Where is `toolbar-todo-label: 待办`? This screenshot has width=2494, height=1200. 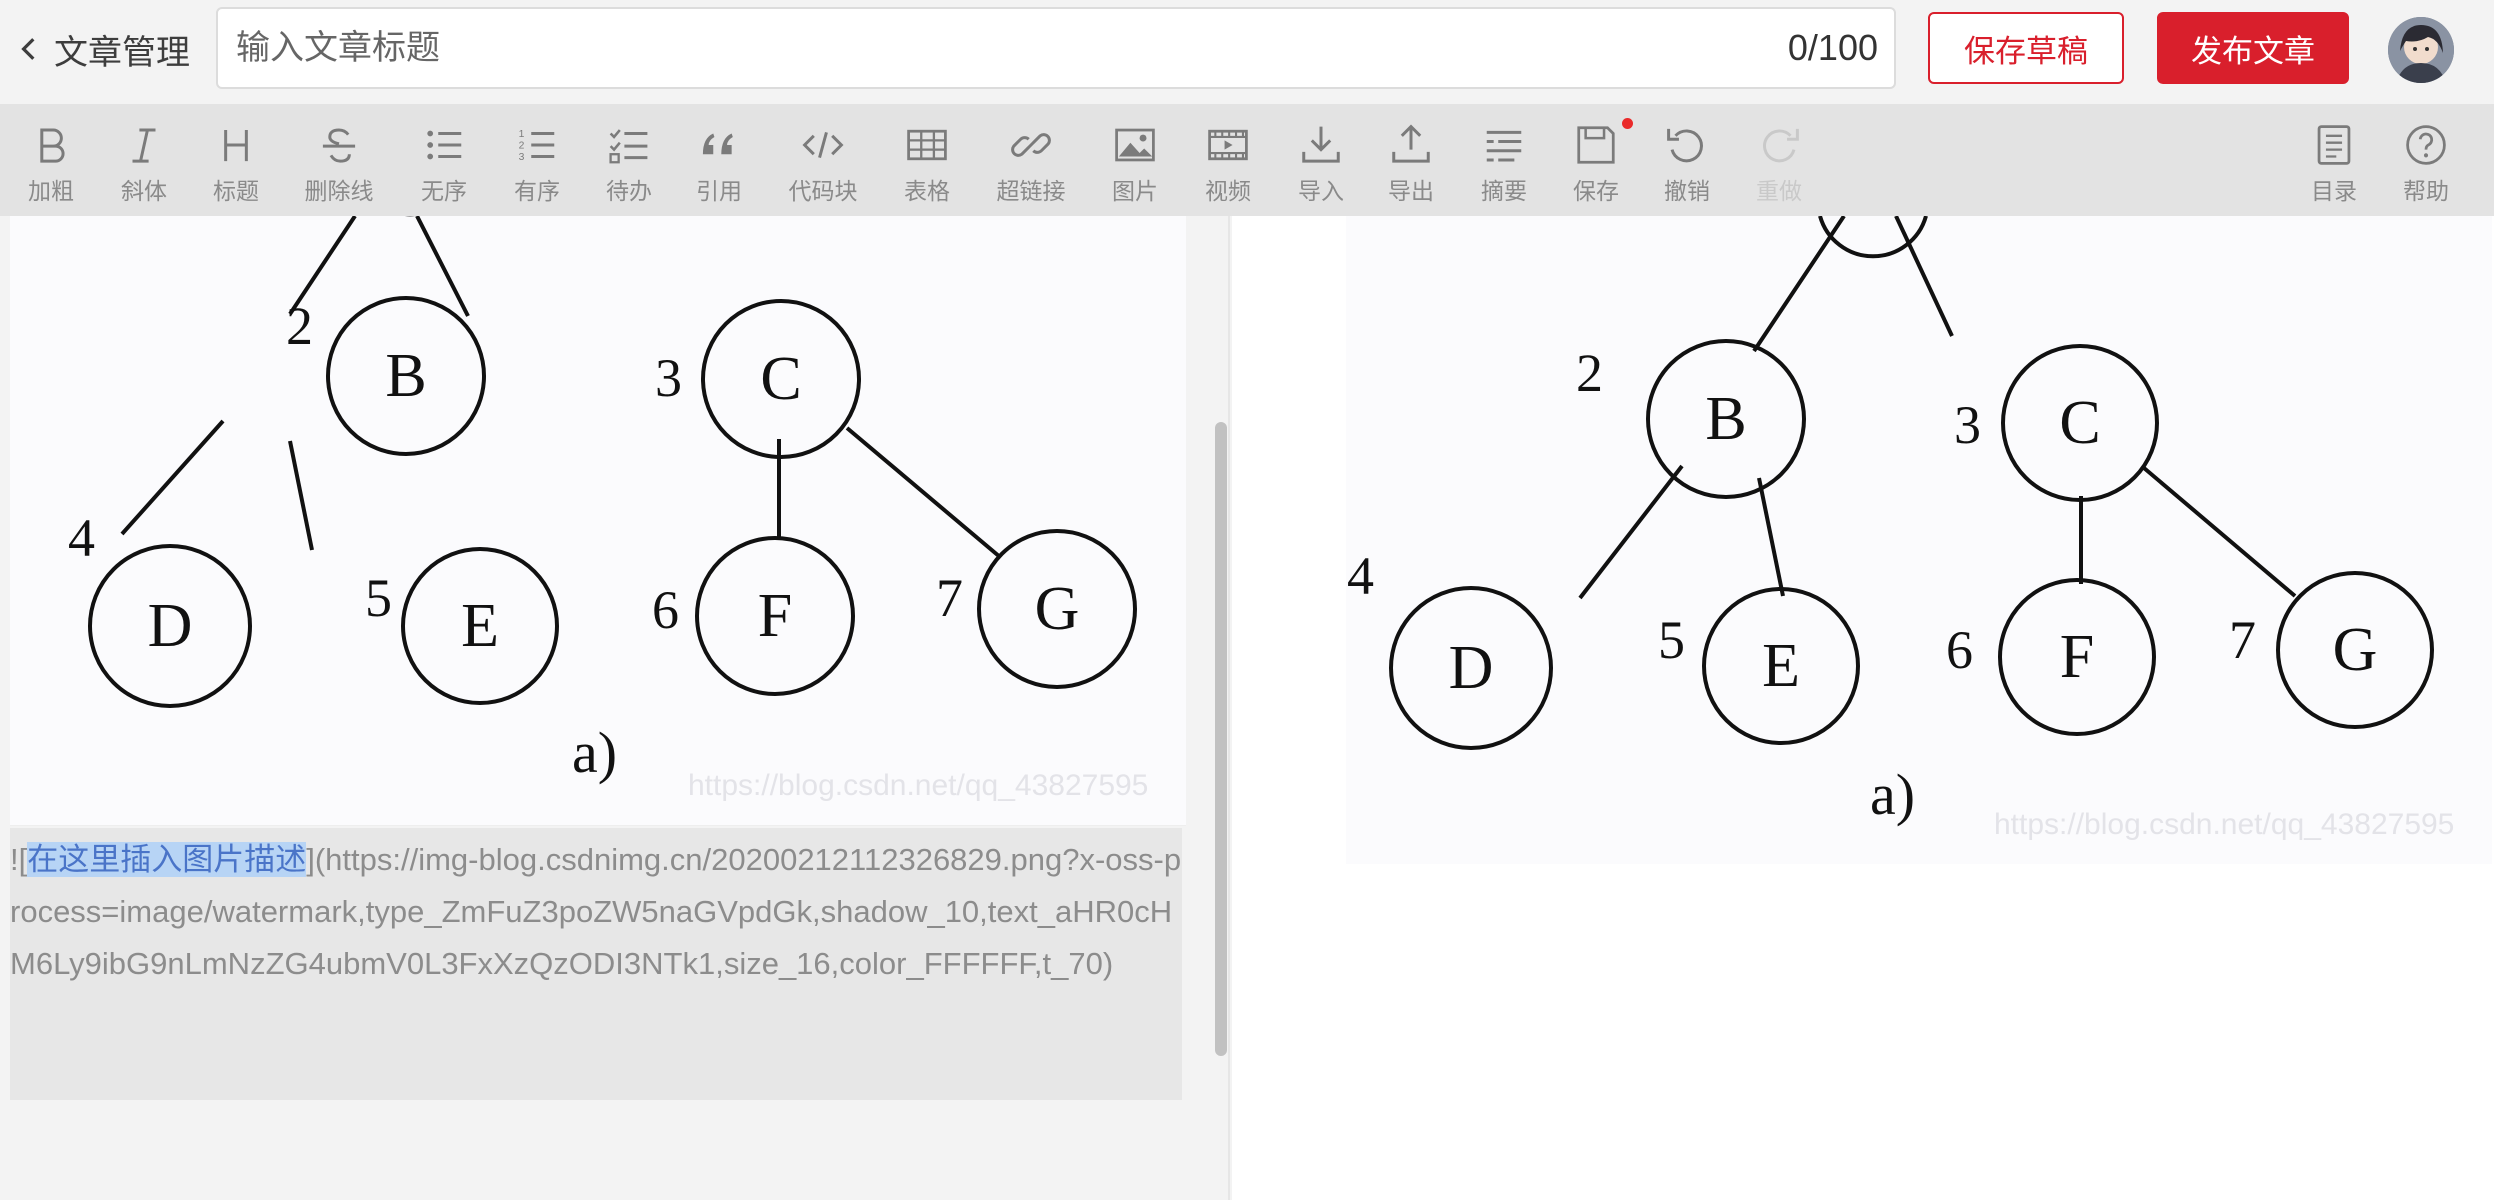 toolbar-todo-label: 待办 is located at coordinates (629, 191).